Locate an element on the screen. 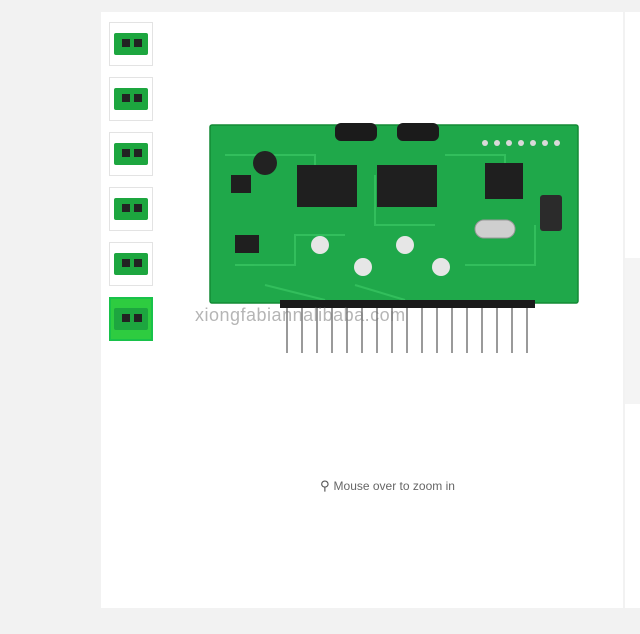 Image resolution: width=640 pixels, height=634 pixels. image-watermark: xiongfabiannalibaba.com is located at coordinates (300, 315).